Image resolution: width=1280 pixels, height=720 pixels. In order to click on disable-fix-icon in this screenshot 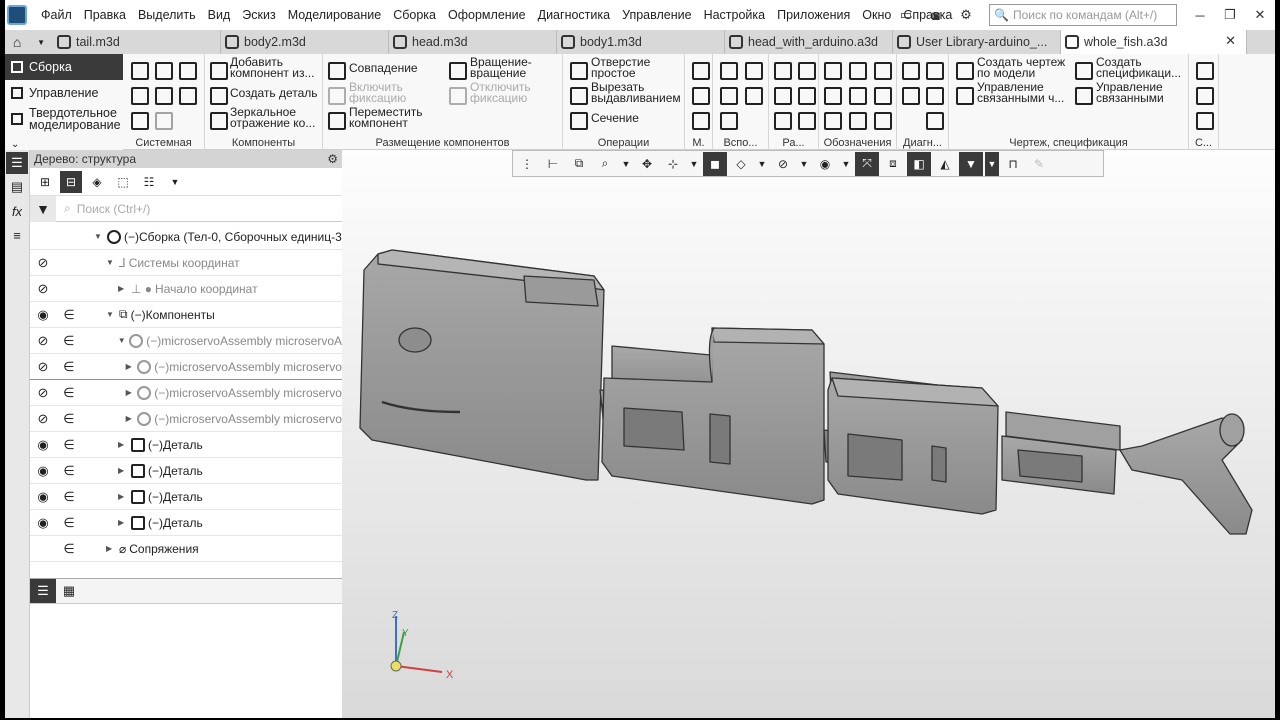, I will do `click(457, 95)`.